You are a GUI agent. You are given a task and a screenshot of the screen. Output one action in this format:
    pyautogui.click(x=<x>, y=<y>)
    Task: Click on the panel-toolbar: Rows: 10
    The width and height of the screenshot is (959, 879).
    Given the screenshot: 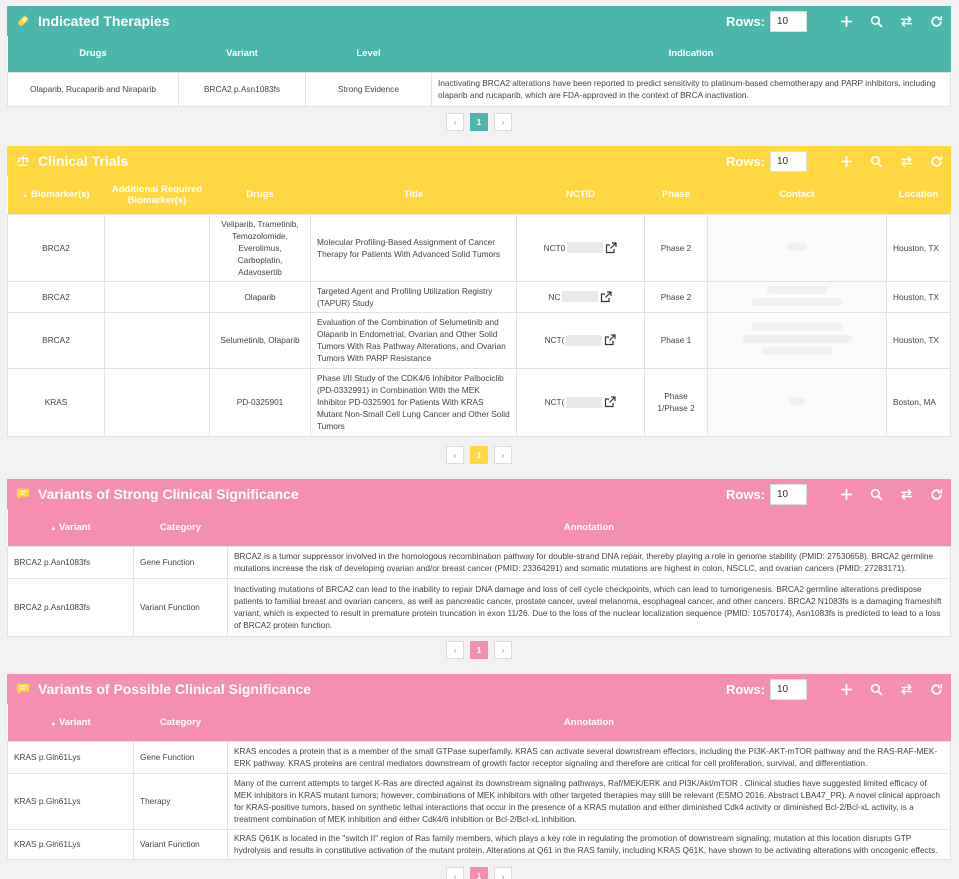 What is the action you would take?
    pyautogui.click(x=838, y=21)
    